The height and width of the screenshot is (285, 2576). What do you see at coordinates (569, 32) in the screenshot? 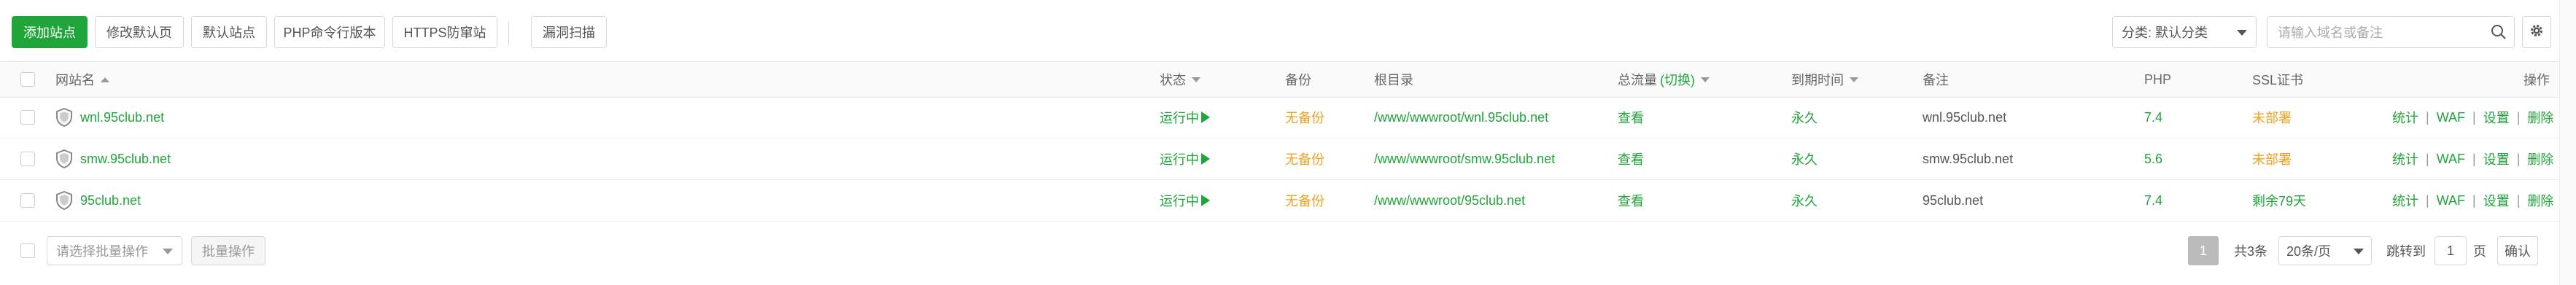
I see `vulnerability-scan-button: 漏洞扫描` at bounding box center [569, 32].